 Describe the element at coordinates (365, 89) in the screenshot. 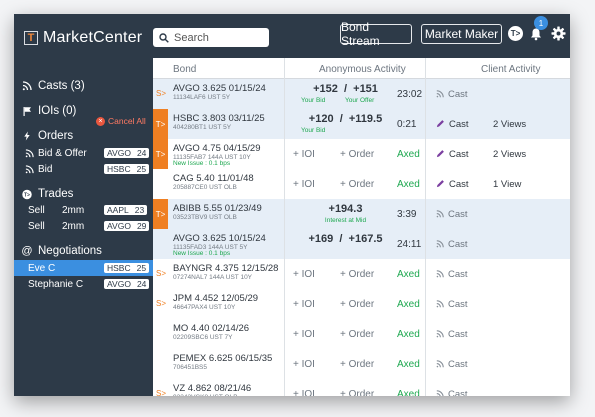

I see `offer-value: +151` at that location.